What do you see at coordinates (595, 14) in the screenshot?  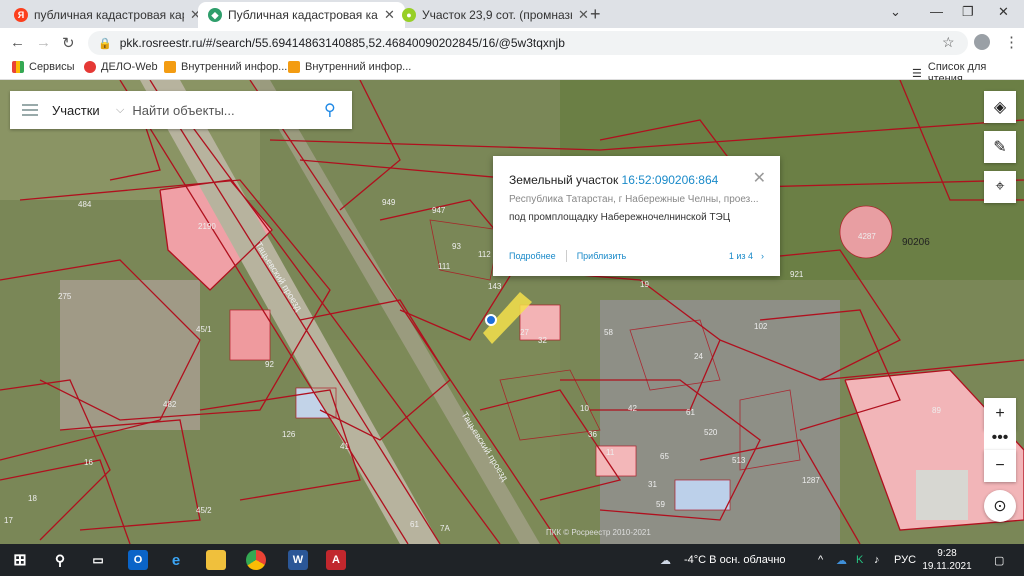 I see `new-tab-button: +` at bounding box center [595, 14].